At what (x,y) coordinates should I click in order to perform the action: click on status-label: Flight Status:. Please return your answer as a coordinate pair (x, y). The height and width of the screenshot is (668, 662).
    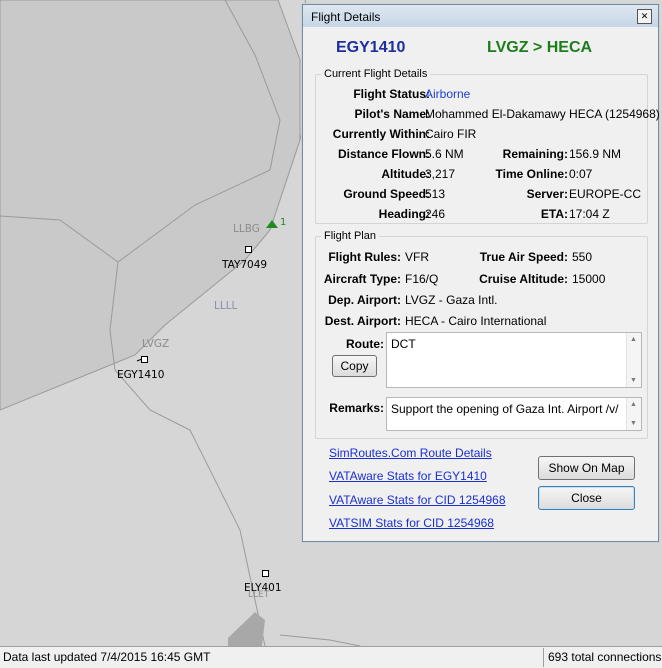
    Looking at the image, I should click on (391, 94).